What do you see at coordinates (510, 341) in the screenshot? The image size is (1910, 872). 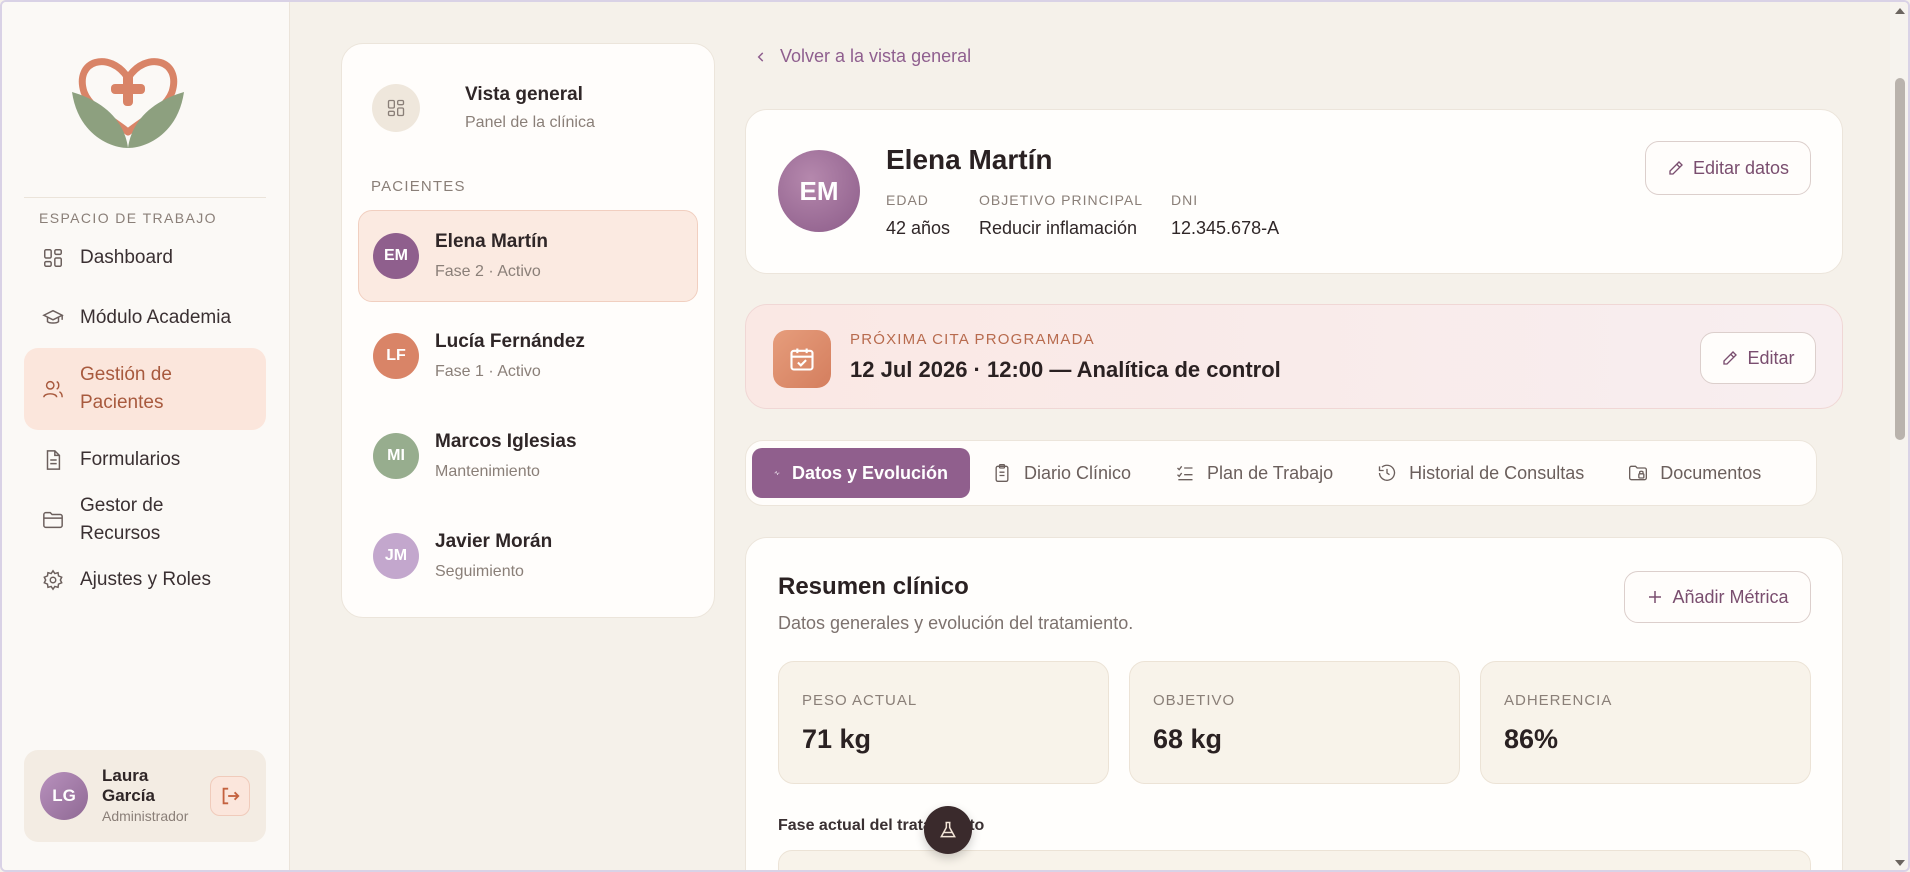 I see `patient-name: Lucía Fernández` at bounding box center [510, 341].